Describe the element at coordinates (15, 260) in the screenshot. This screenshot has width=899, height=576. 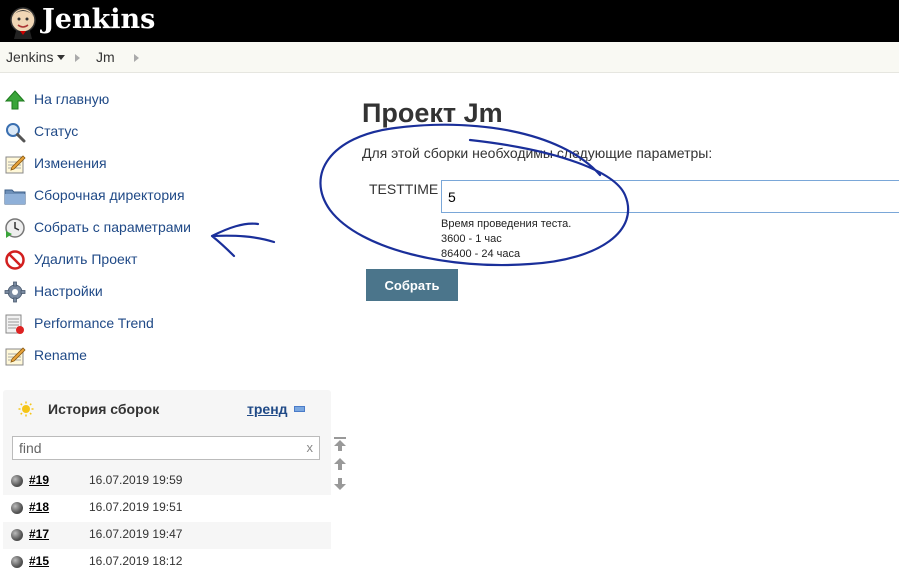
I see `no-entry-icon` at that location.